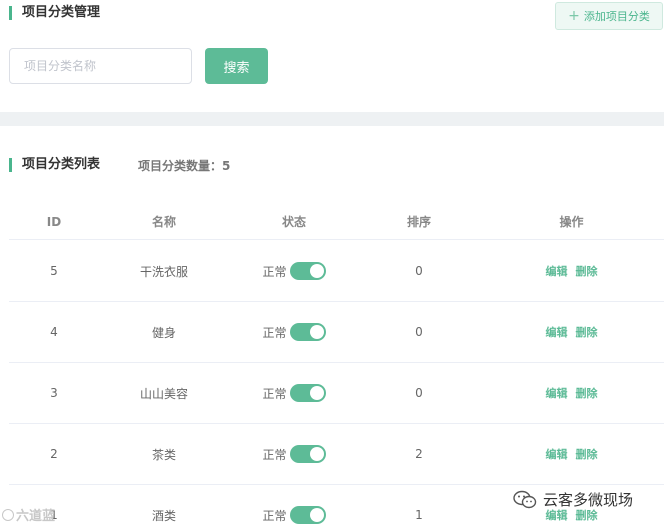 Image resolution: width=664 pixels, height=529 pixels. I want to click on watermark-circle-icon, so click(8, 514).